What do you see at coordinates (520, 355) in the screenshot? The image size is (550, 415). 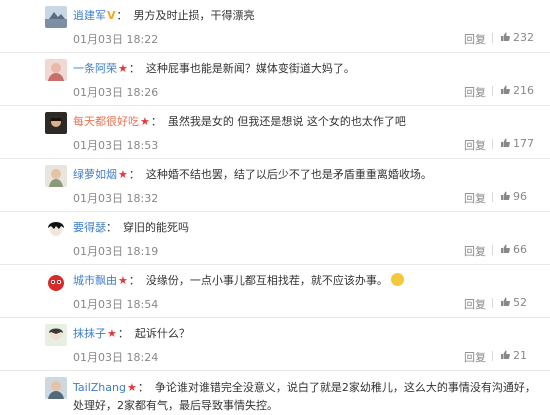 I see `like-count: 21` at bounding box center [520, 355].